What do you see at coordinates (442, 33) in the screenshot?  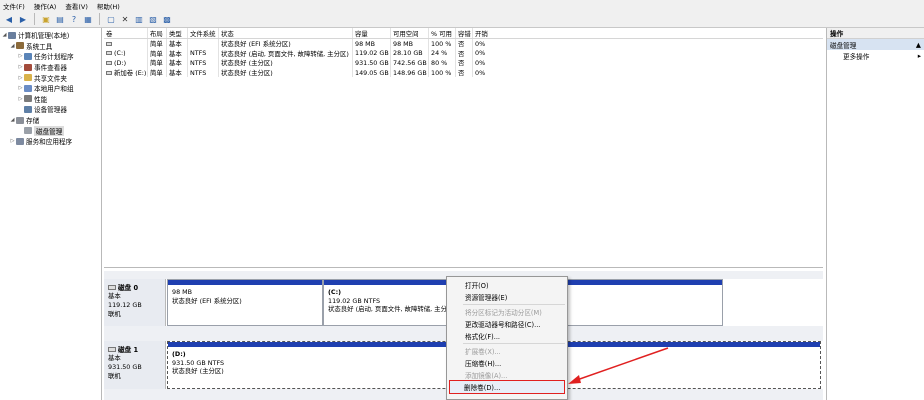 I see `col-percent-free: % 可用` at bounding box center [442, 33].